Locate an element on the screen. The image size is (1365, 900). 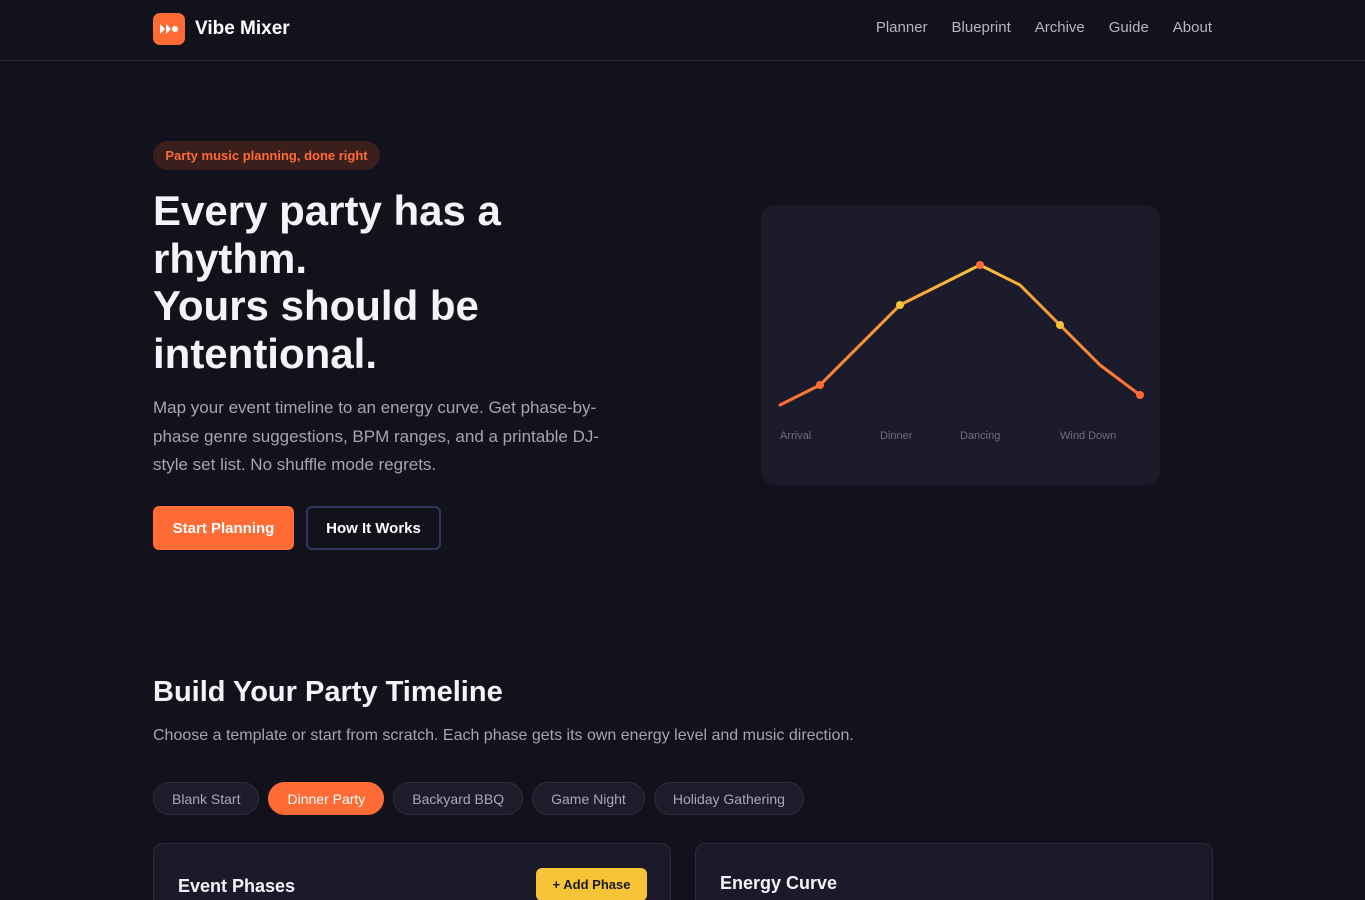
curve-label-dinner: Dinner is located at coordinates (896, 436).